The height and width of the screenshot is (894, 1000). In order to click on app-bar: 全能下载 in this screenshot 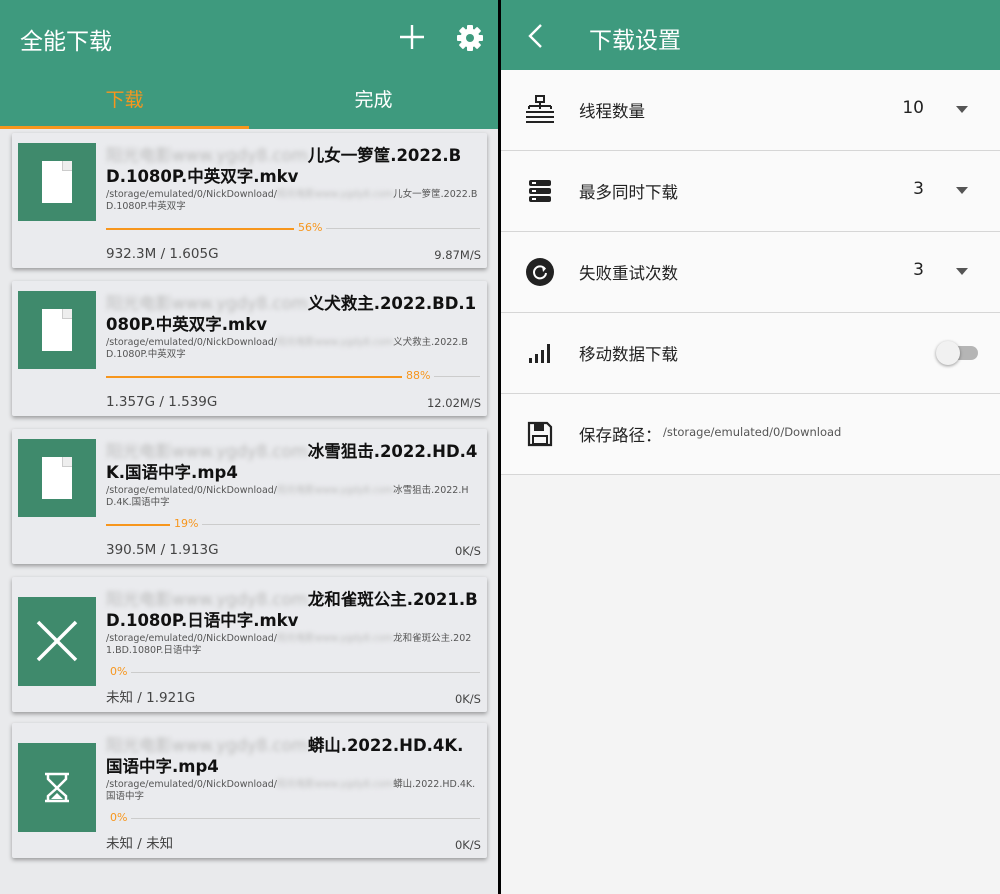, I will do `click(249, 37)`.